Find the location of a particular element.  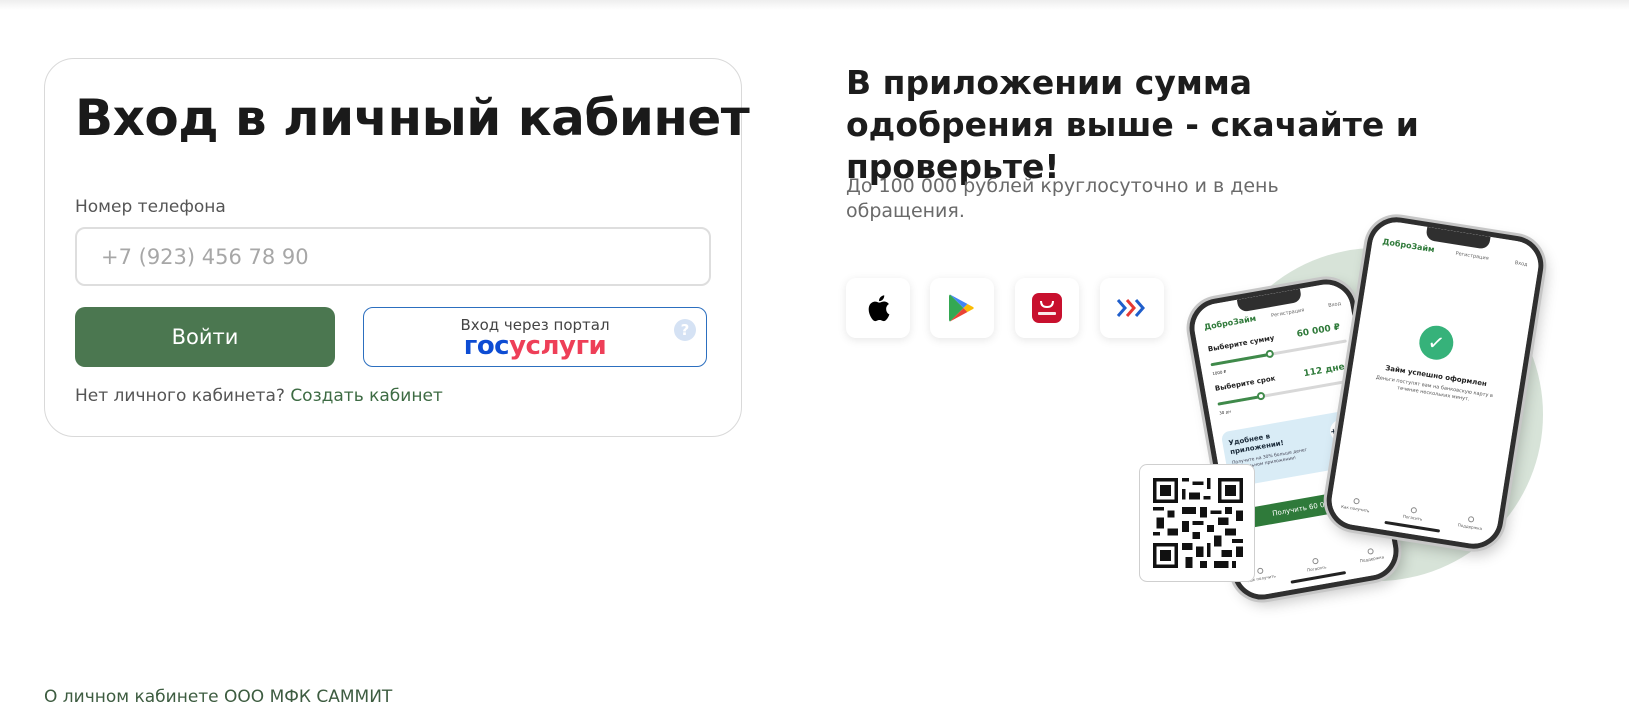

term-min: 30 дн is located at coordinates (1225, 412).